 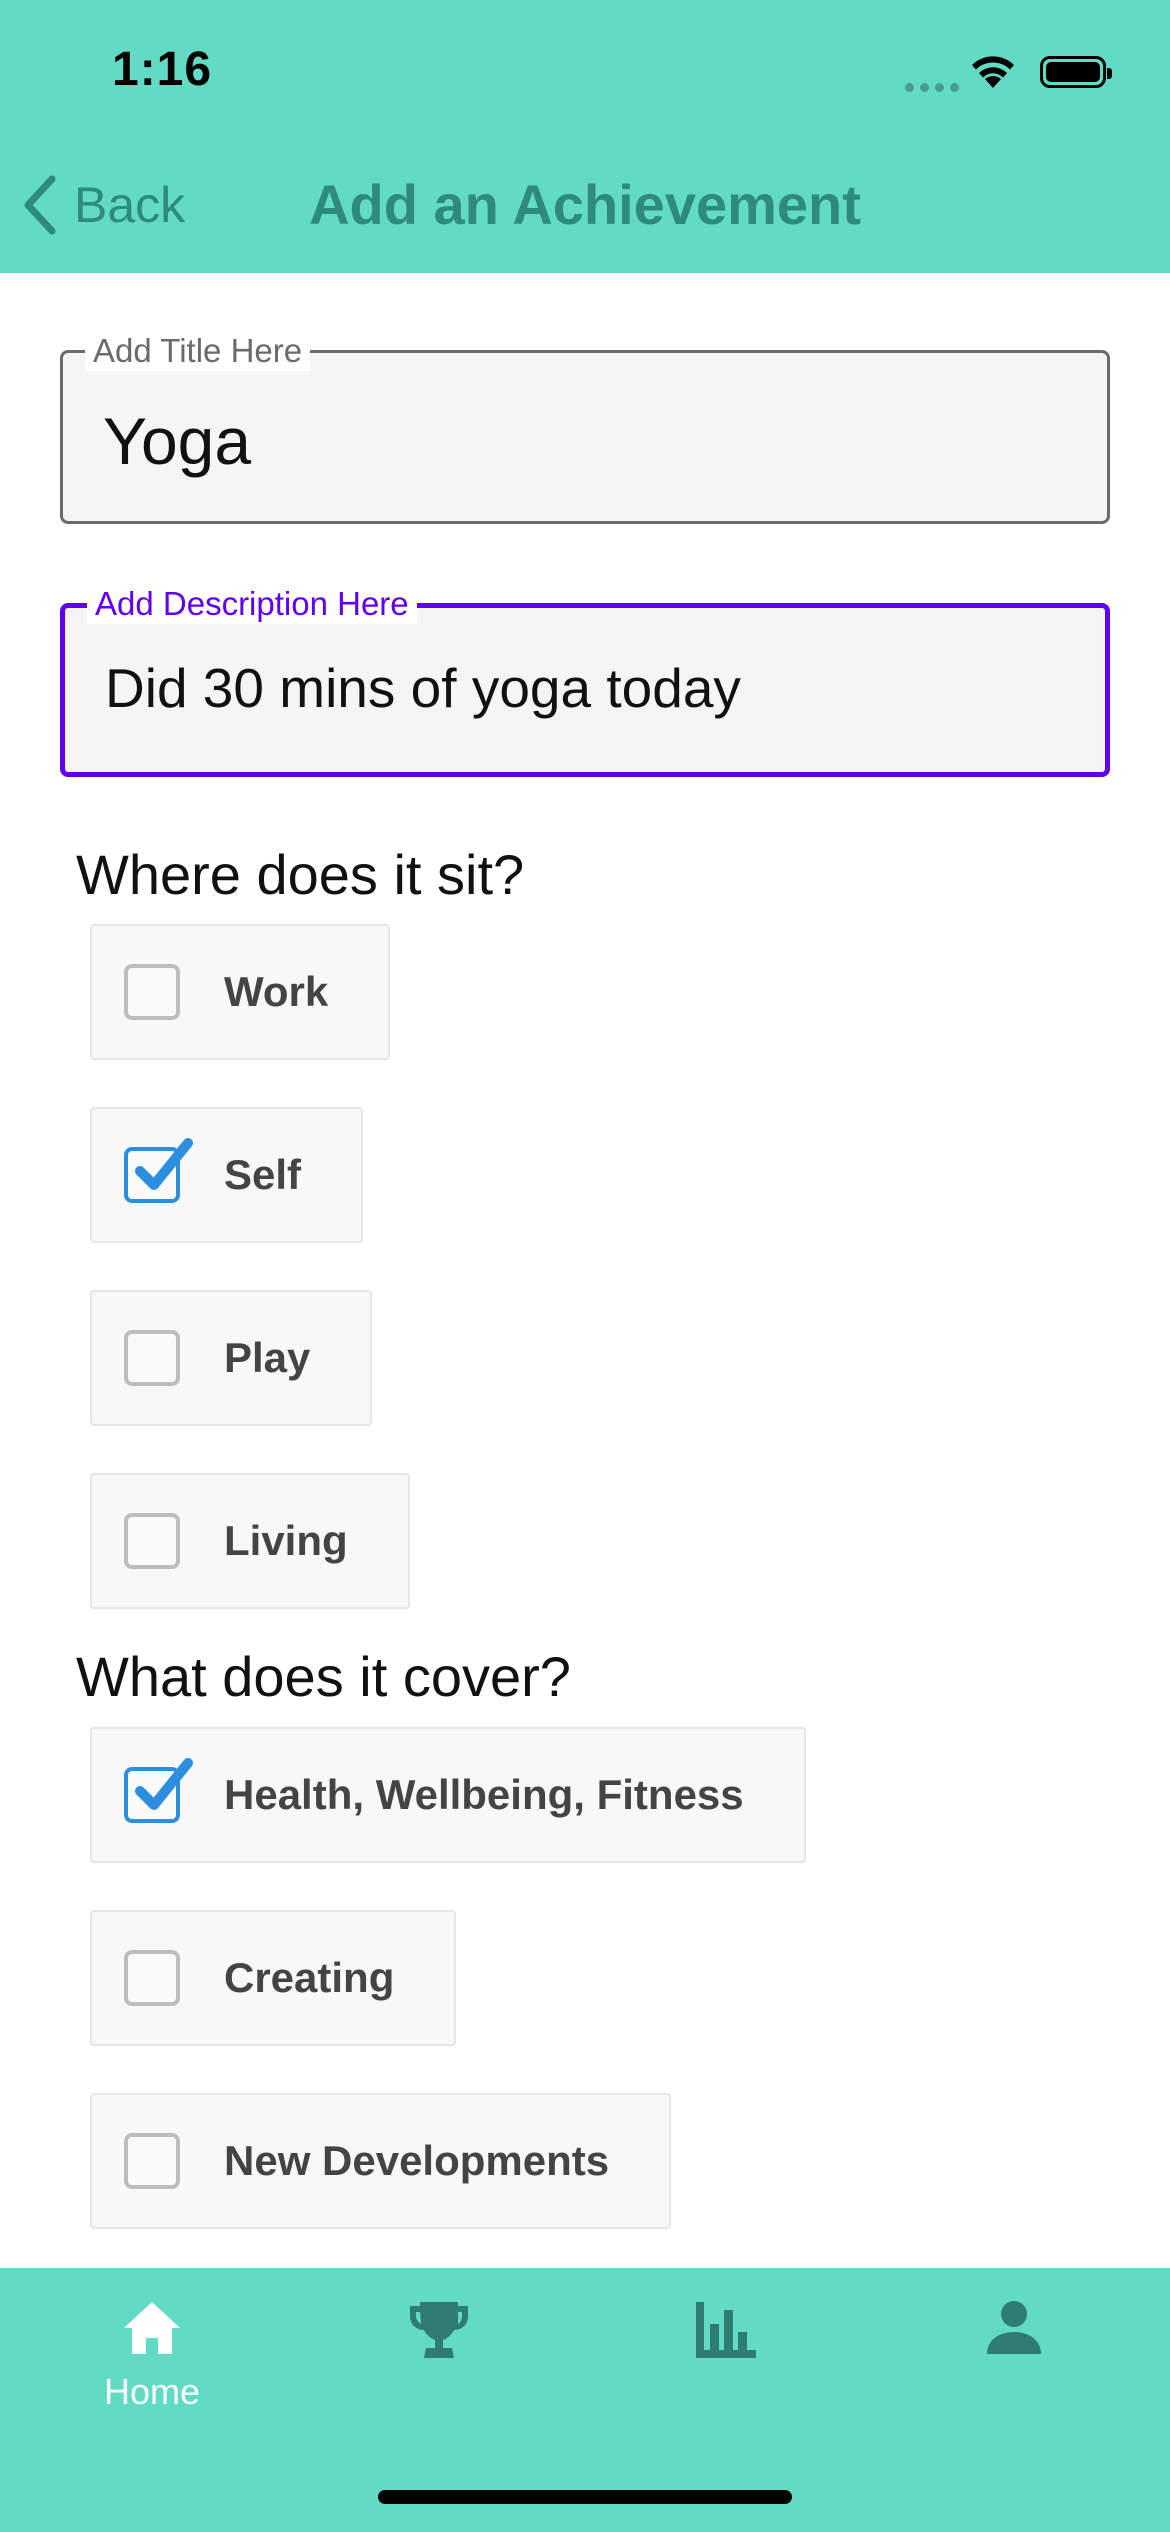 I want to click on title-input-label: Add Title Here, so click(x=198, y=351).